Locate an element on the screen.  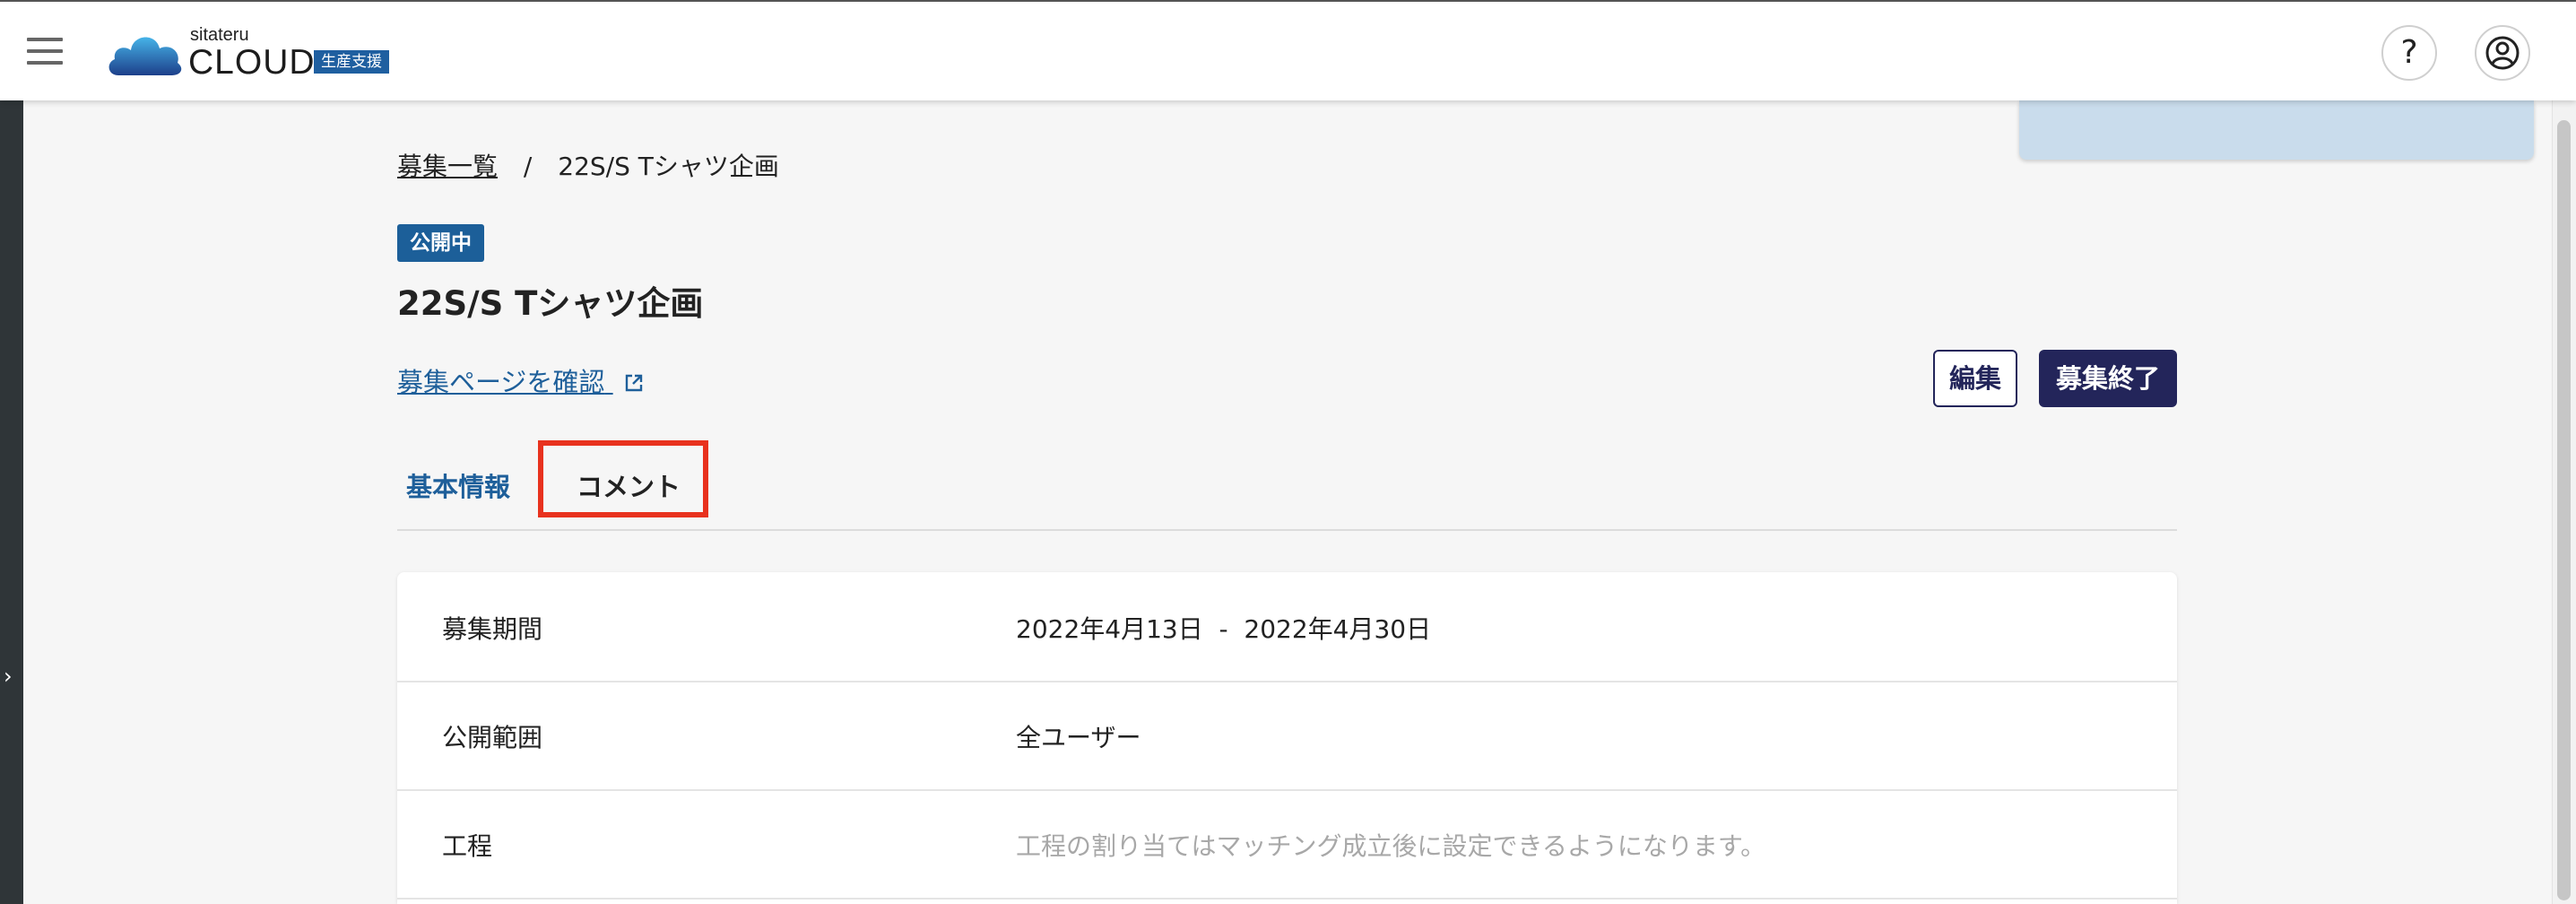
detail-value: 工程の割り当てはマッチング成立後に設定できるようになります。 is located at coordinates (1391, 846).